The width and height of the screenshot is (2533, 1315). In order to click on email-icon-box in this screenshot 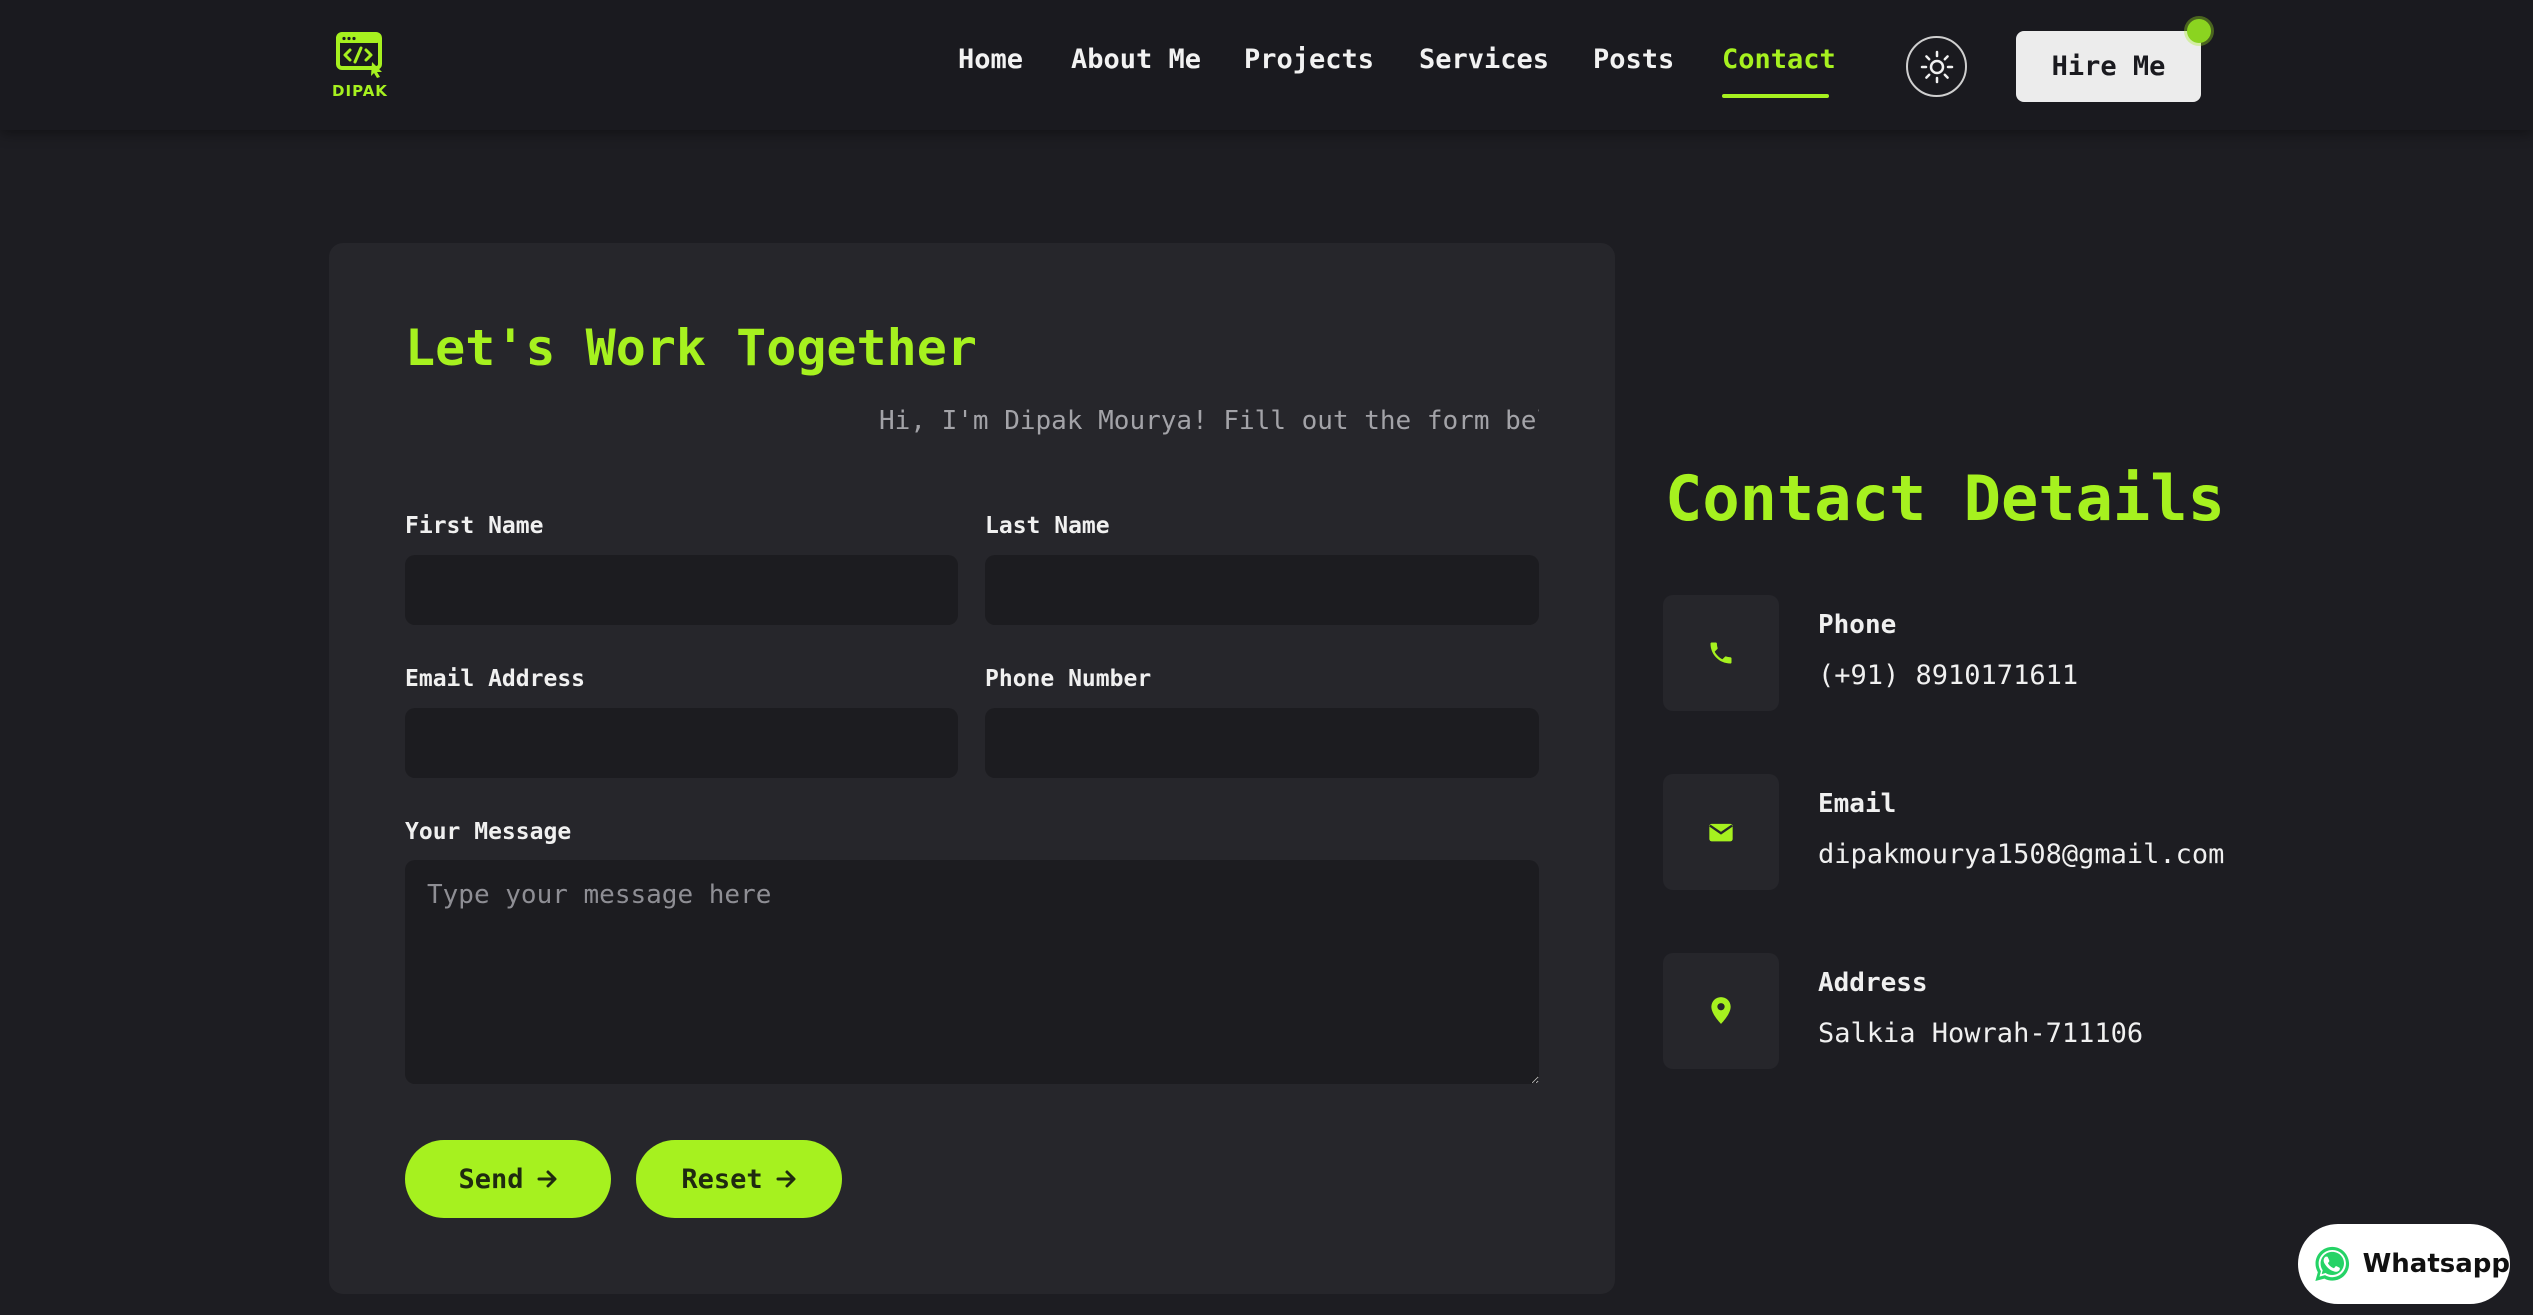, I will do `click(1721, 832)`.